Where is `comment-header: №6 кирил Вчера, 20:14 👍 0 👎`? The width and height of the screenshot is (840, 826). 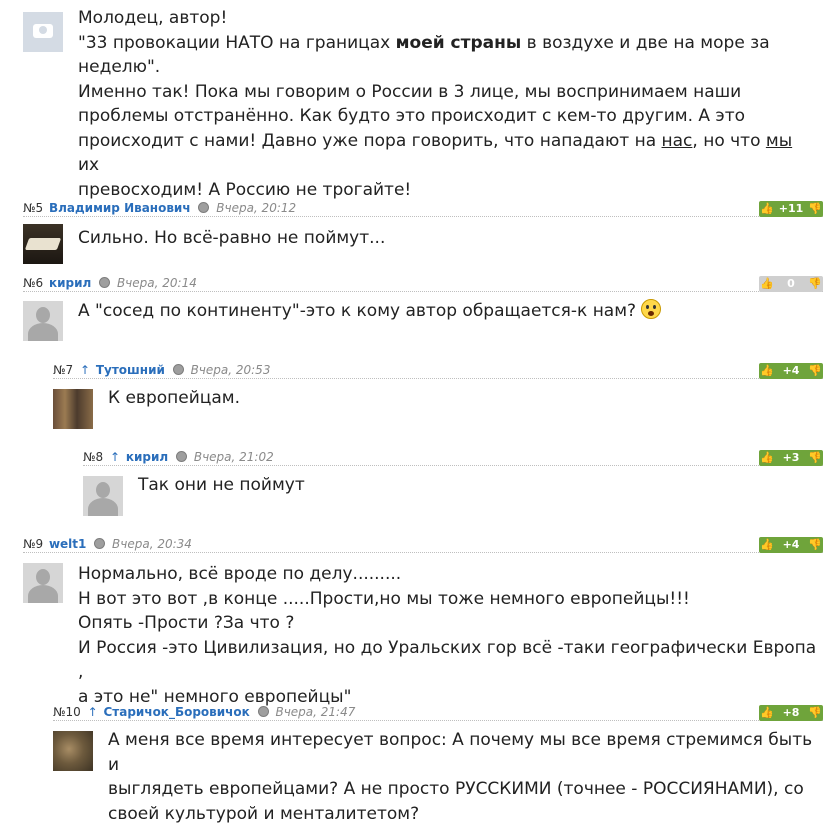
comment-header: №6 кирил Вчера, 20:14 👍 0 👎 is located at coordinates (423, 283).